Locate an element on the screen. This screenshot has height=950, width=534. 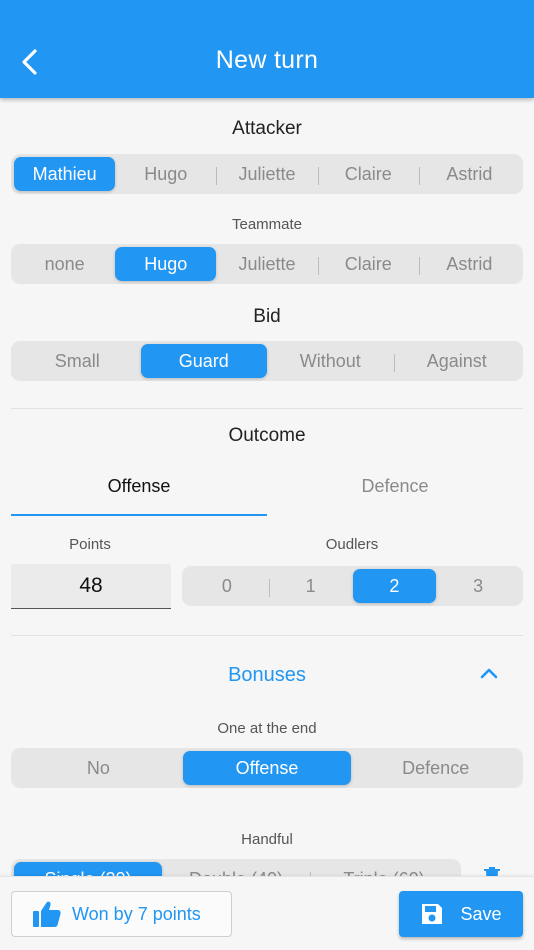
handful-selector: Single (20) Double (40) Triple (60) is located at coordinates (236, 867).